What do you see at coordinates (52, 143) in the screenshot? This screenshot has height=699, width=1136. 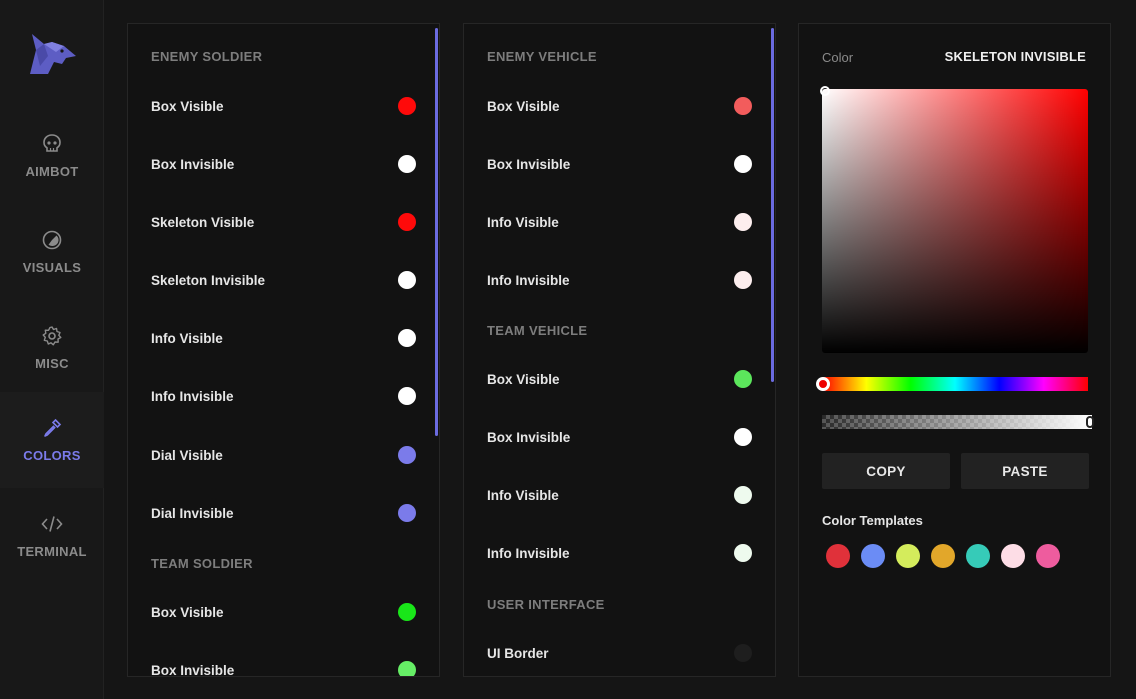 I see `skull-icon` at bounding box center [52, 143].